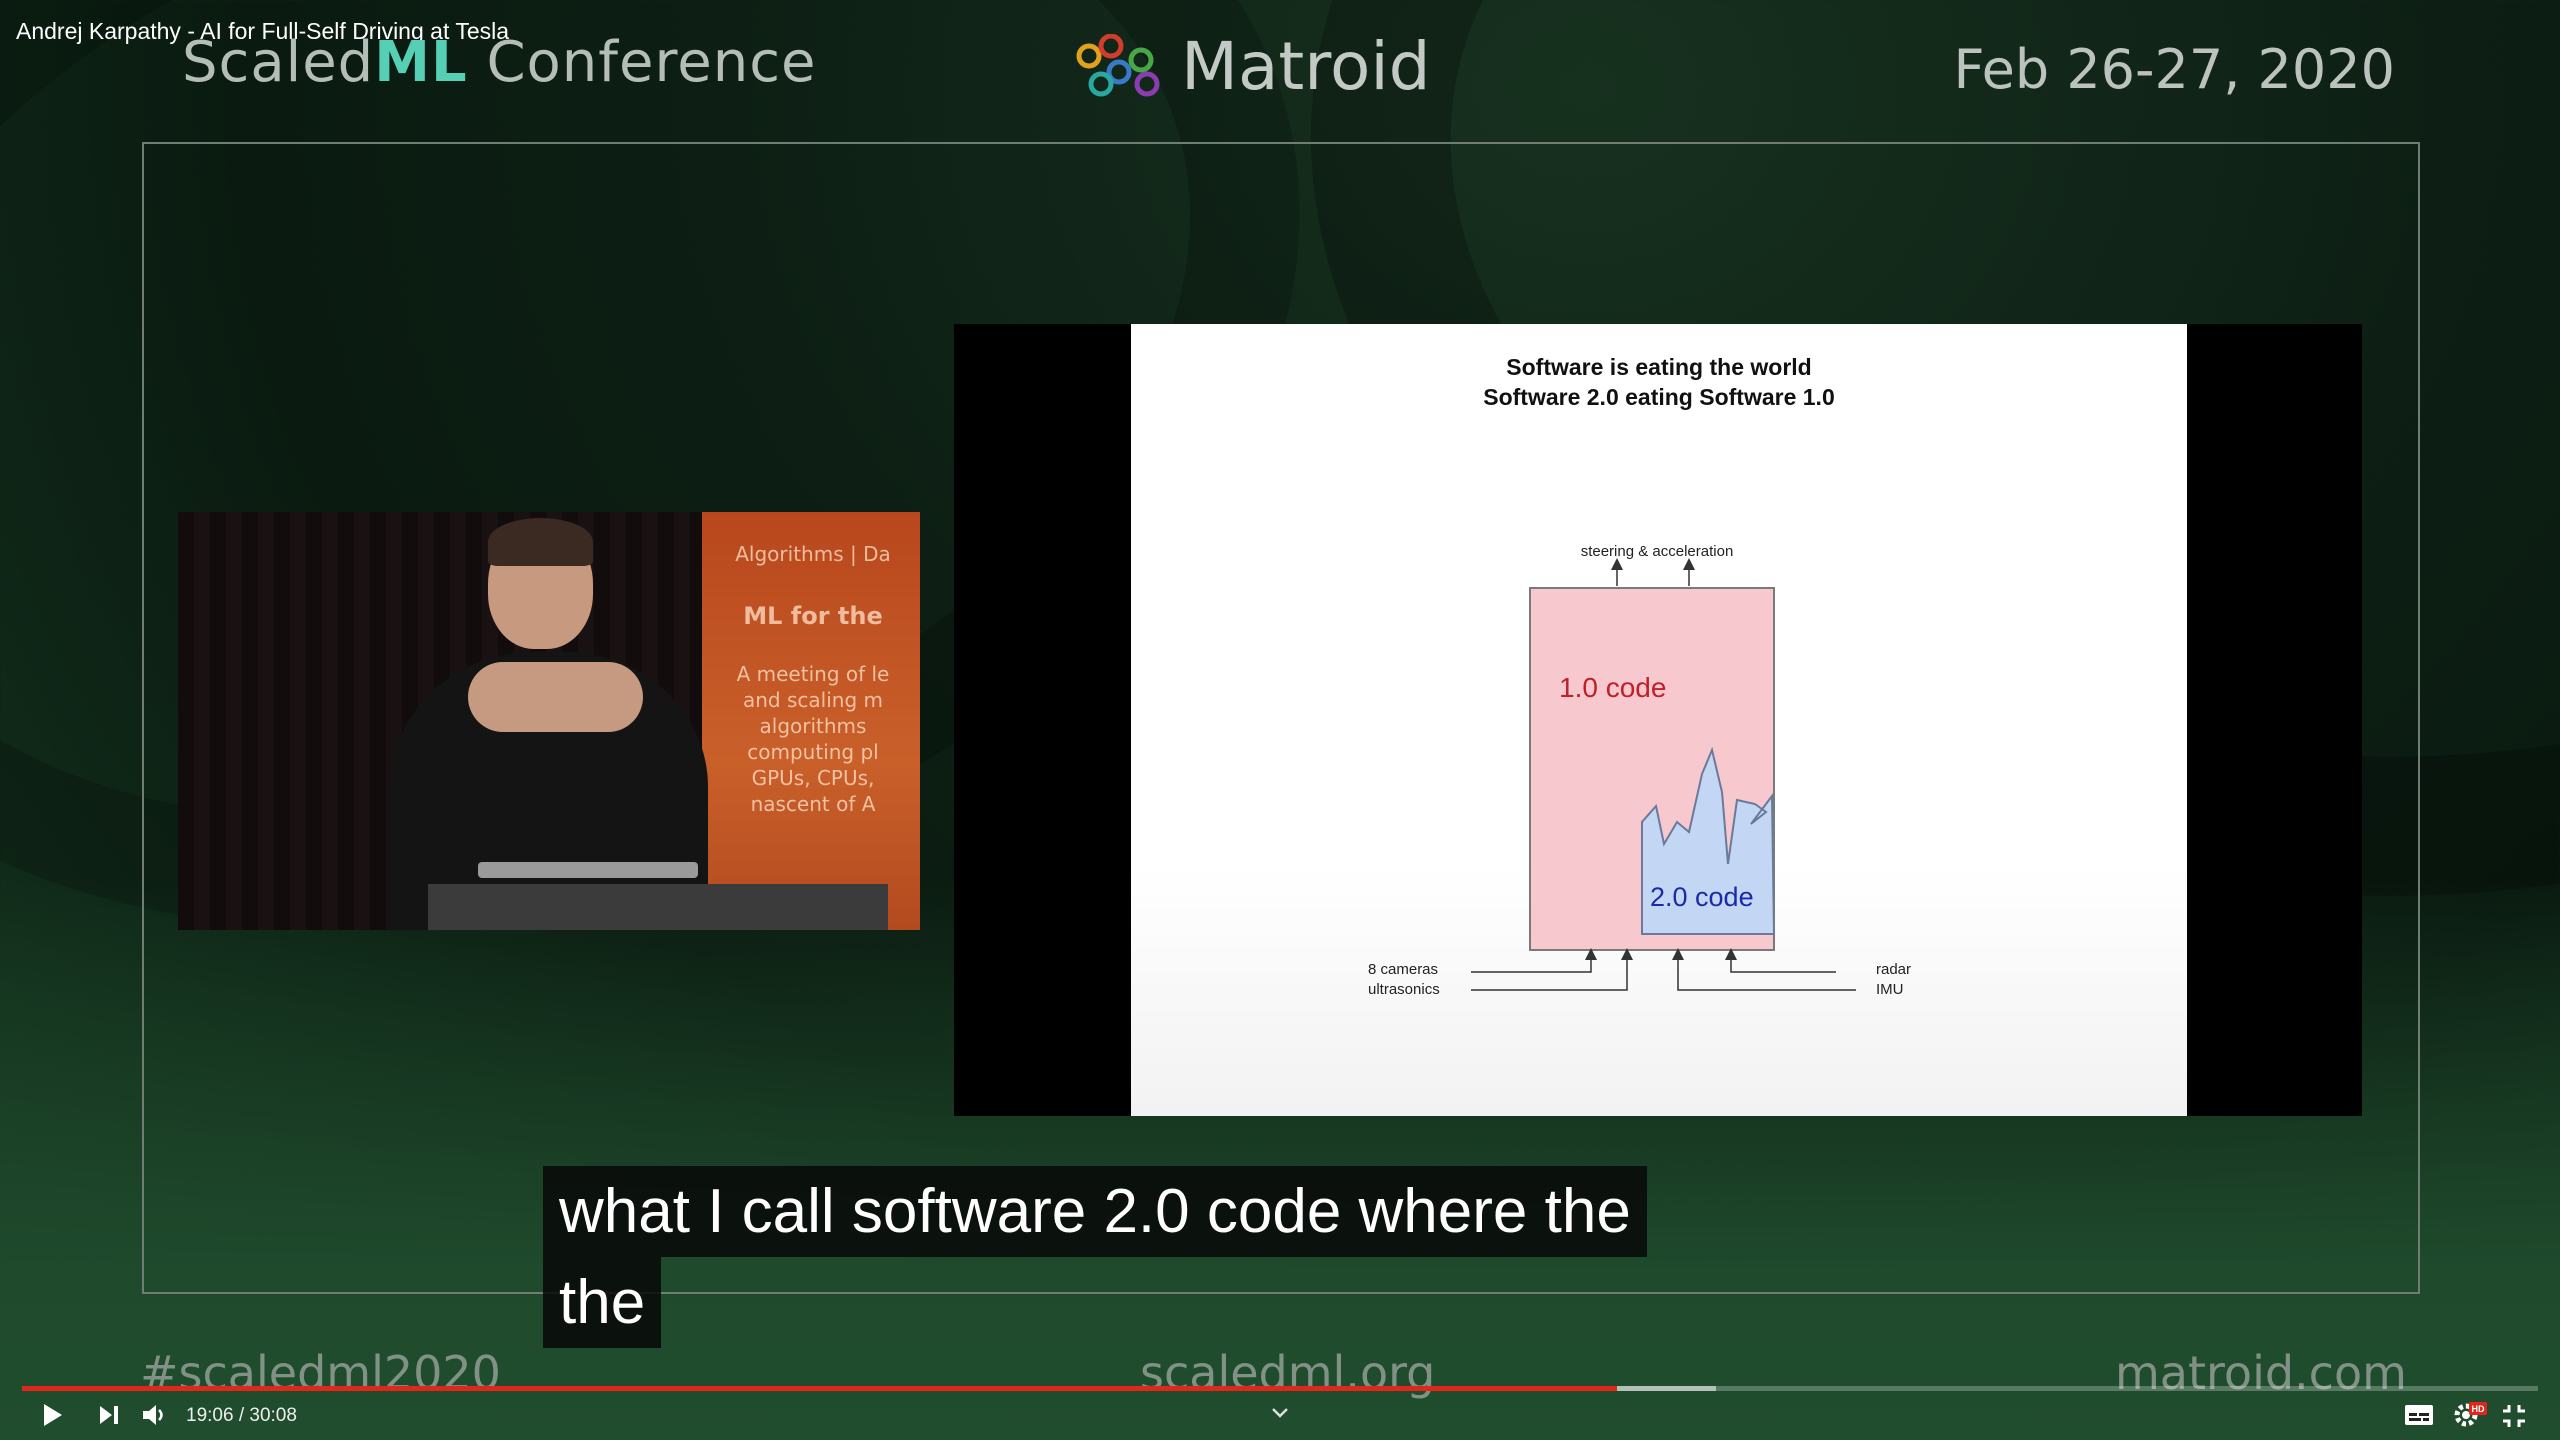 The image size is (2560, 1440). What do you see at coordinates (813, 674) in the screenshot?
I see `banner-text: A meeting of le` at bounding box center [813, 674].